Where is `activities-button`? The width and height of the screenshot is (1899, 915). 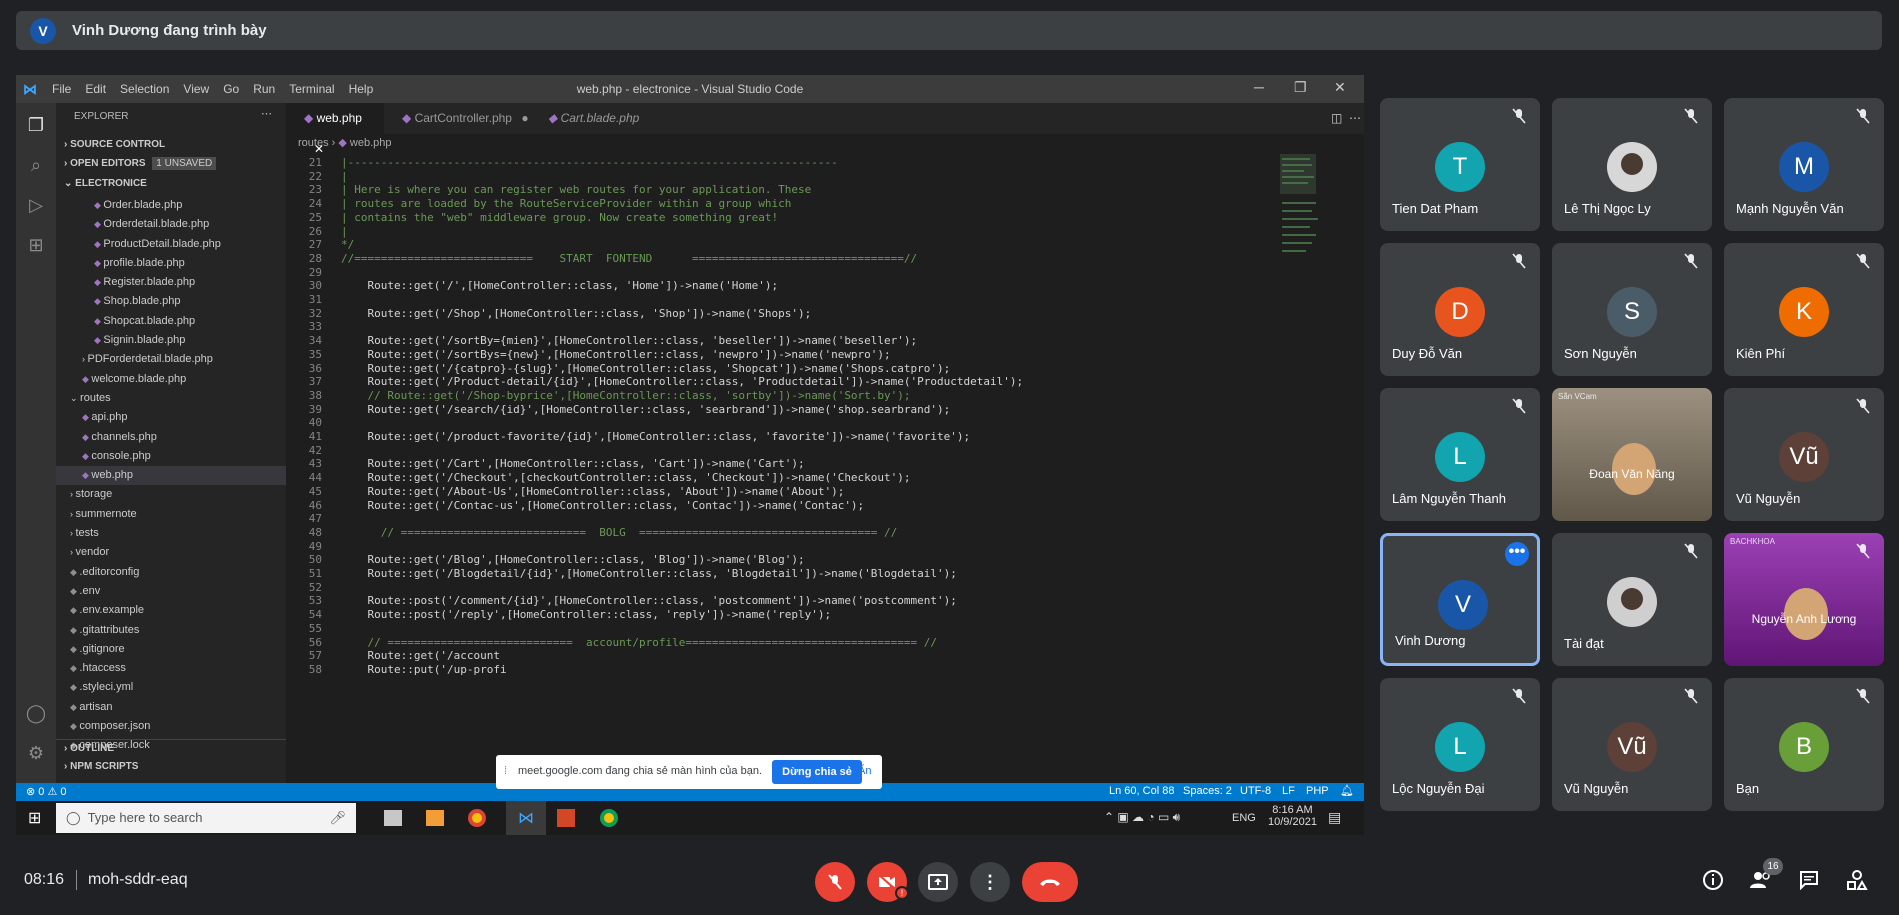
activities-button is located at coordinates (1857, 880).